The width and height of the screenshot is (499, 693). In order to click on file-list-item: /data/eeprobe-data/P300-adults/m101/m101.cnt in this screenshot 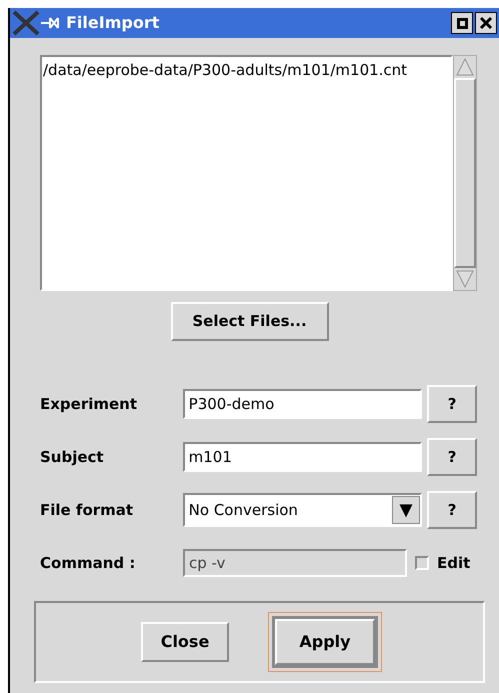, I will do `click(246, 70)`.